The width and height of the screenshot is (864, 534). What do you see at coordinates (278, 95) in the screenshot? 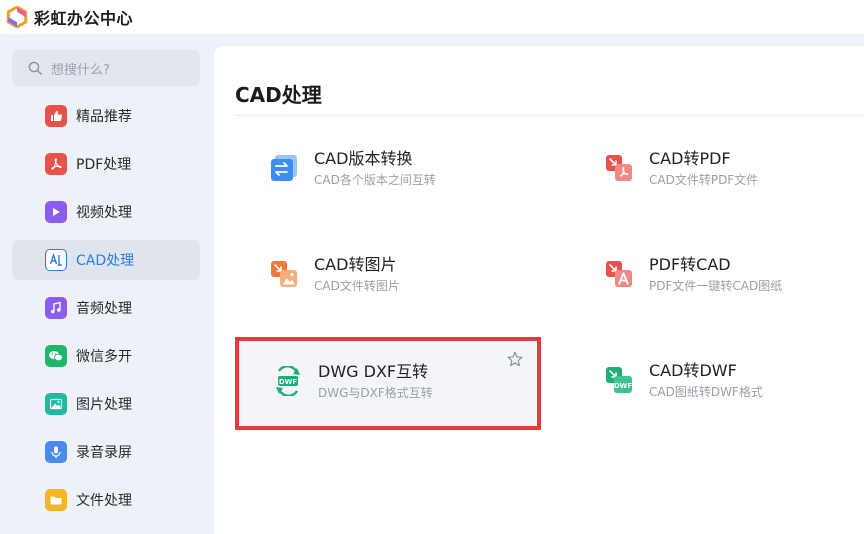
I see `page-title: CAD处理` at bounding box center [278, 95].